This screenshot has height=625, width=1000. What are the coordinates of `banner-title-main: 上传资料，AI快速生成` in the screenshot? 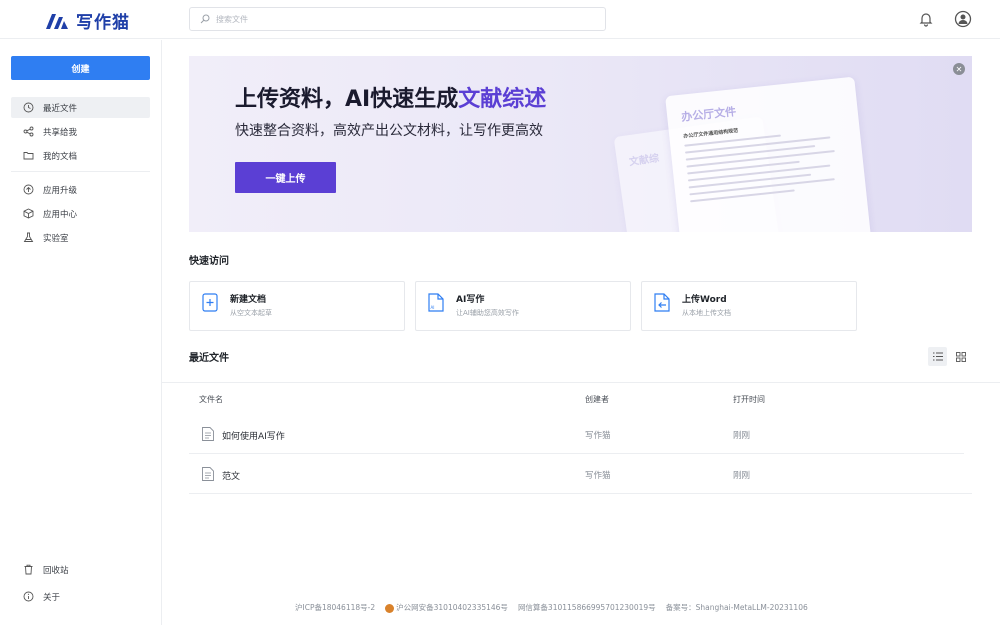 It's located at (347, 99).